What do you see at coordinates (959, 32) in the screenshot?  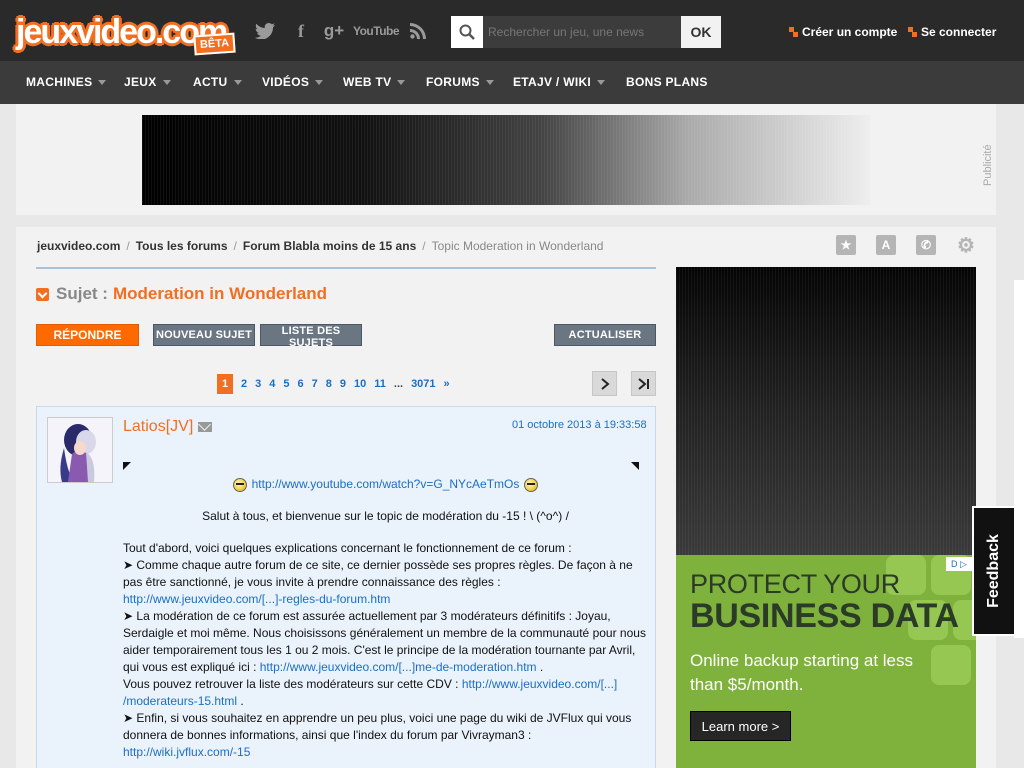 I see `login-label: Se connecter` at bounding box center [959, 32].